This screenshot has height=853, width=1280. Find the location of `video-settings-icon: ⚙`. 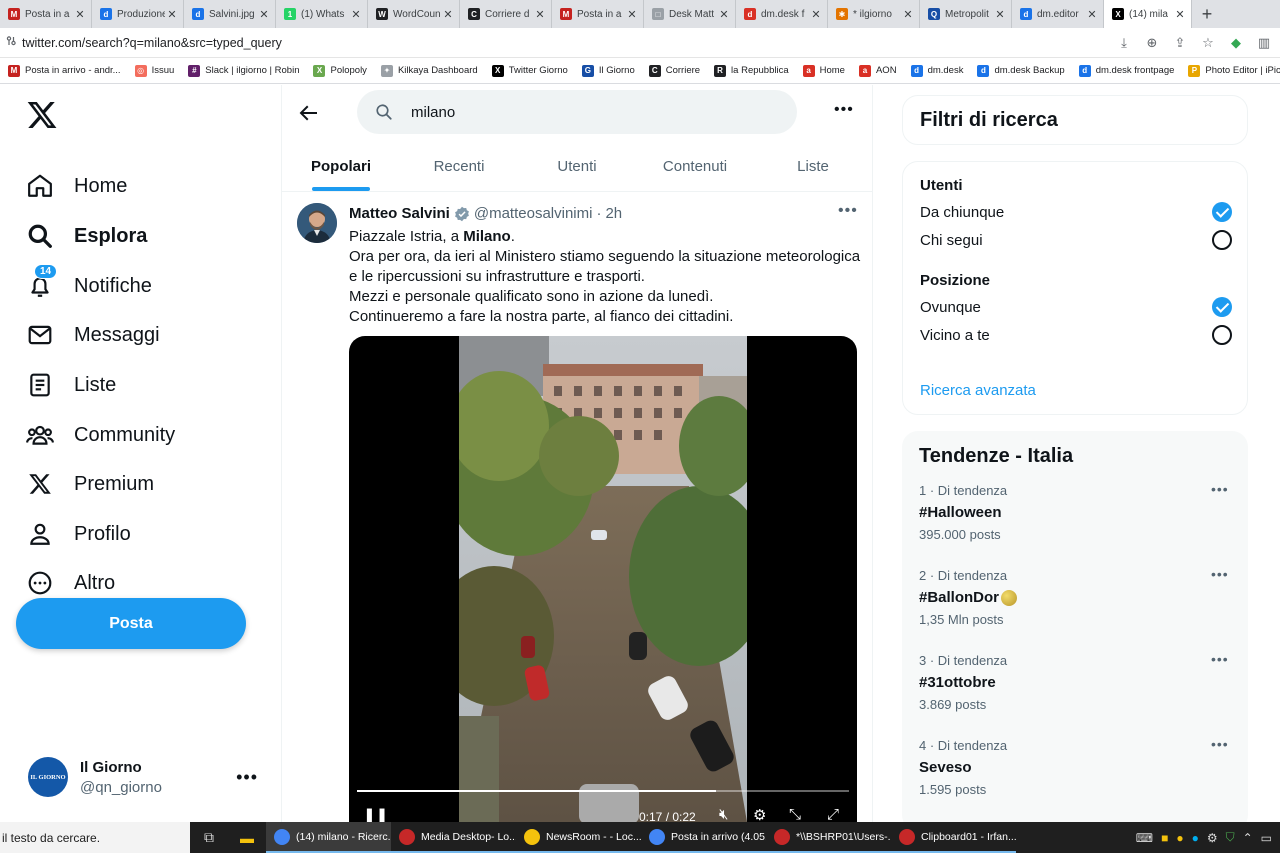

video-settings-icon: ⚙ is located at coordinates (759, 814).